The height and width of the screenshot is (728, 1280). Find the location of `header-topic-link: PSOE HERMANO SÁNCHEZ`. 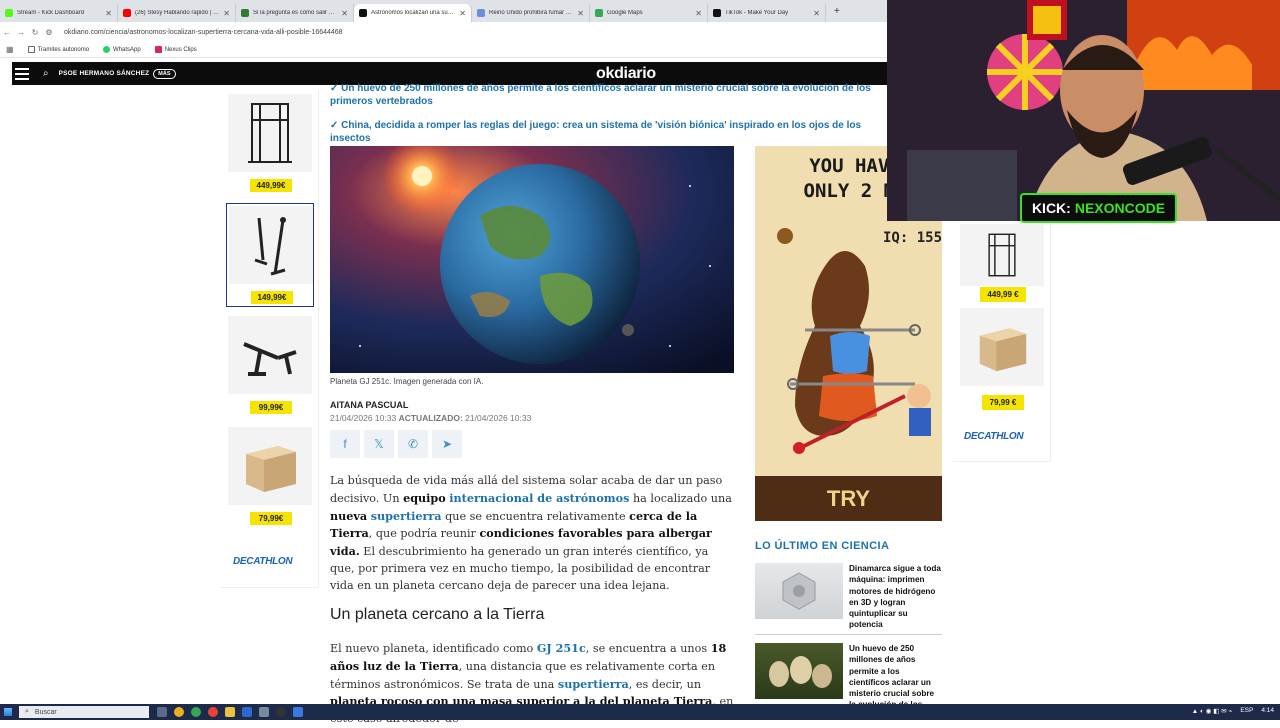

header-topic-link: PSOE HERMANO SÁNCHEZ is located at coordinates (104, 73).